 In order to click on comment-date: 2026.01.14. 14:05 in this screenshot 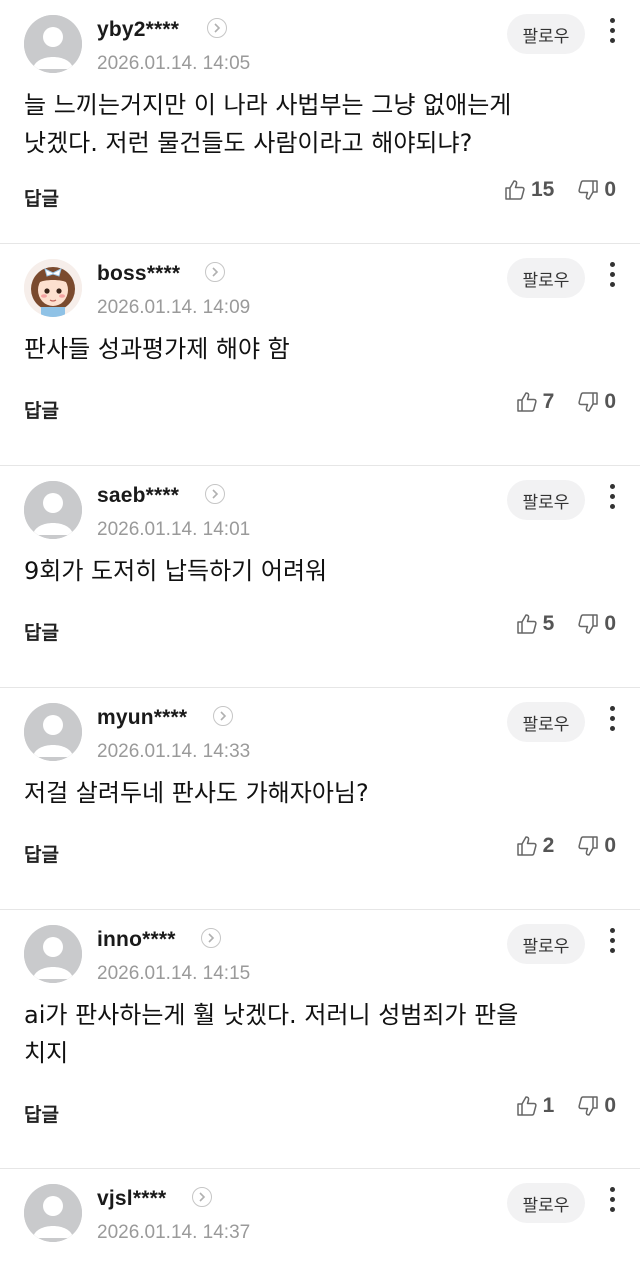, I will do `click(174, 63)`.